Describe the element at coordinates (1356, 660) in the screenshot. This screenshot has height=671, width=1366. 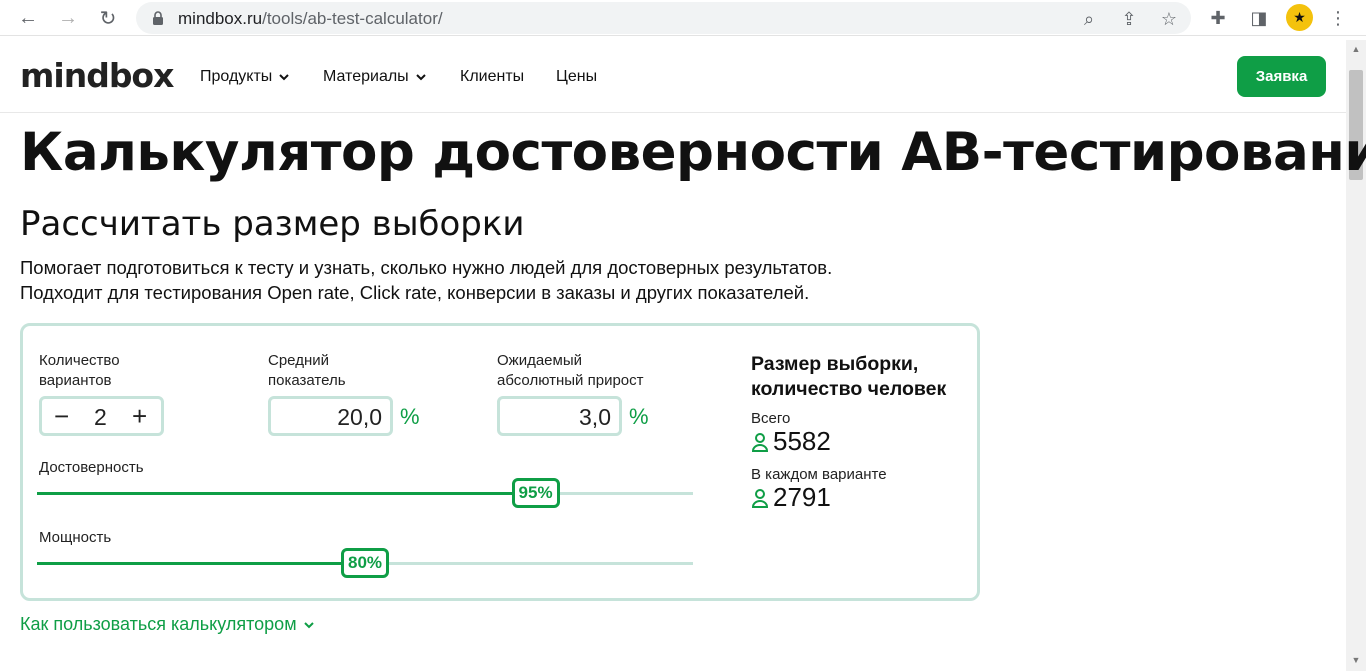
I see `scroll-down-icon: ▼` at that location.